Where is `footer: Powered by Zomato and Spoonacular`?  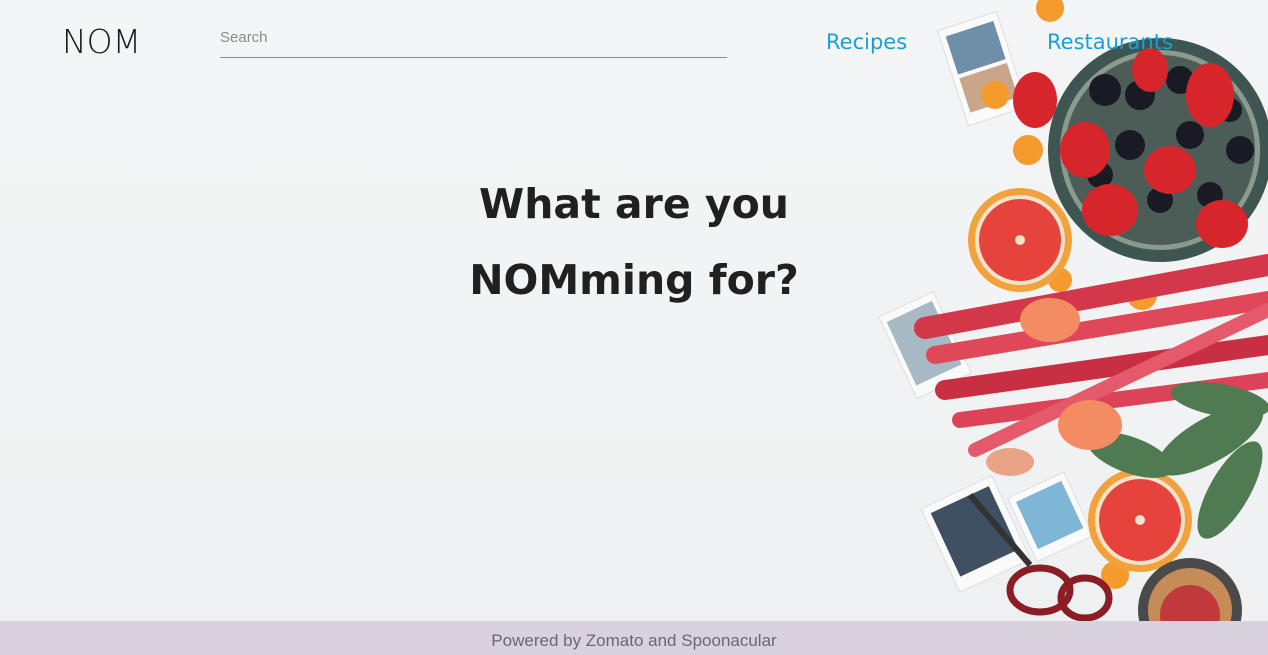
footer: Powered by Zomato and Spoonacular is located at coordinates (634, 638).